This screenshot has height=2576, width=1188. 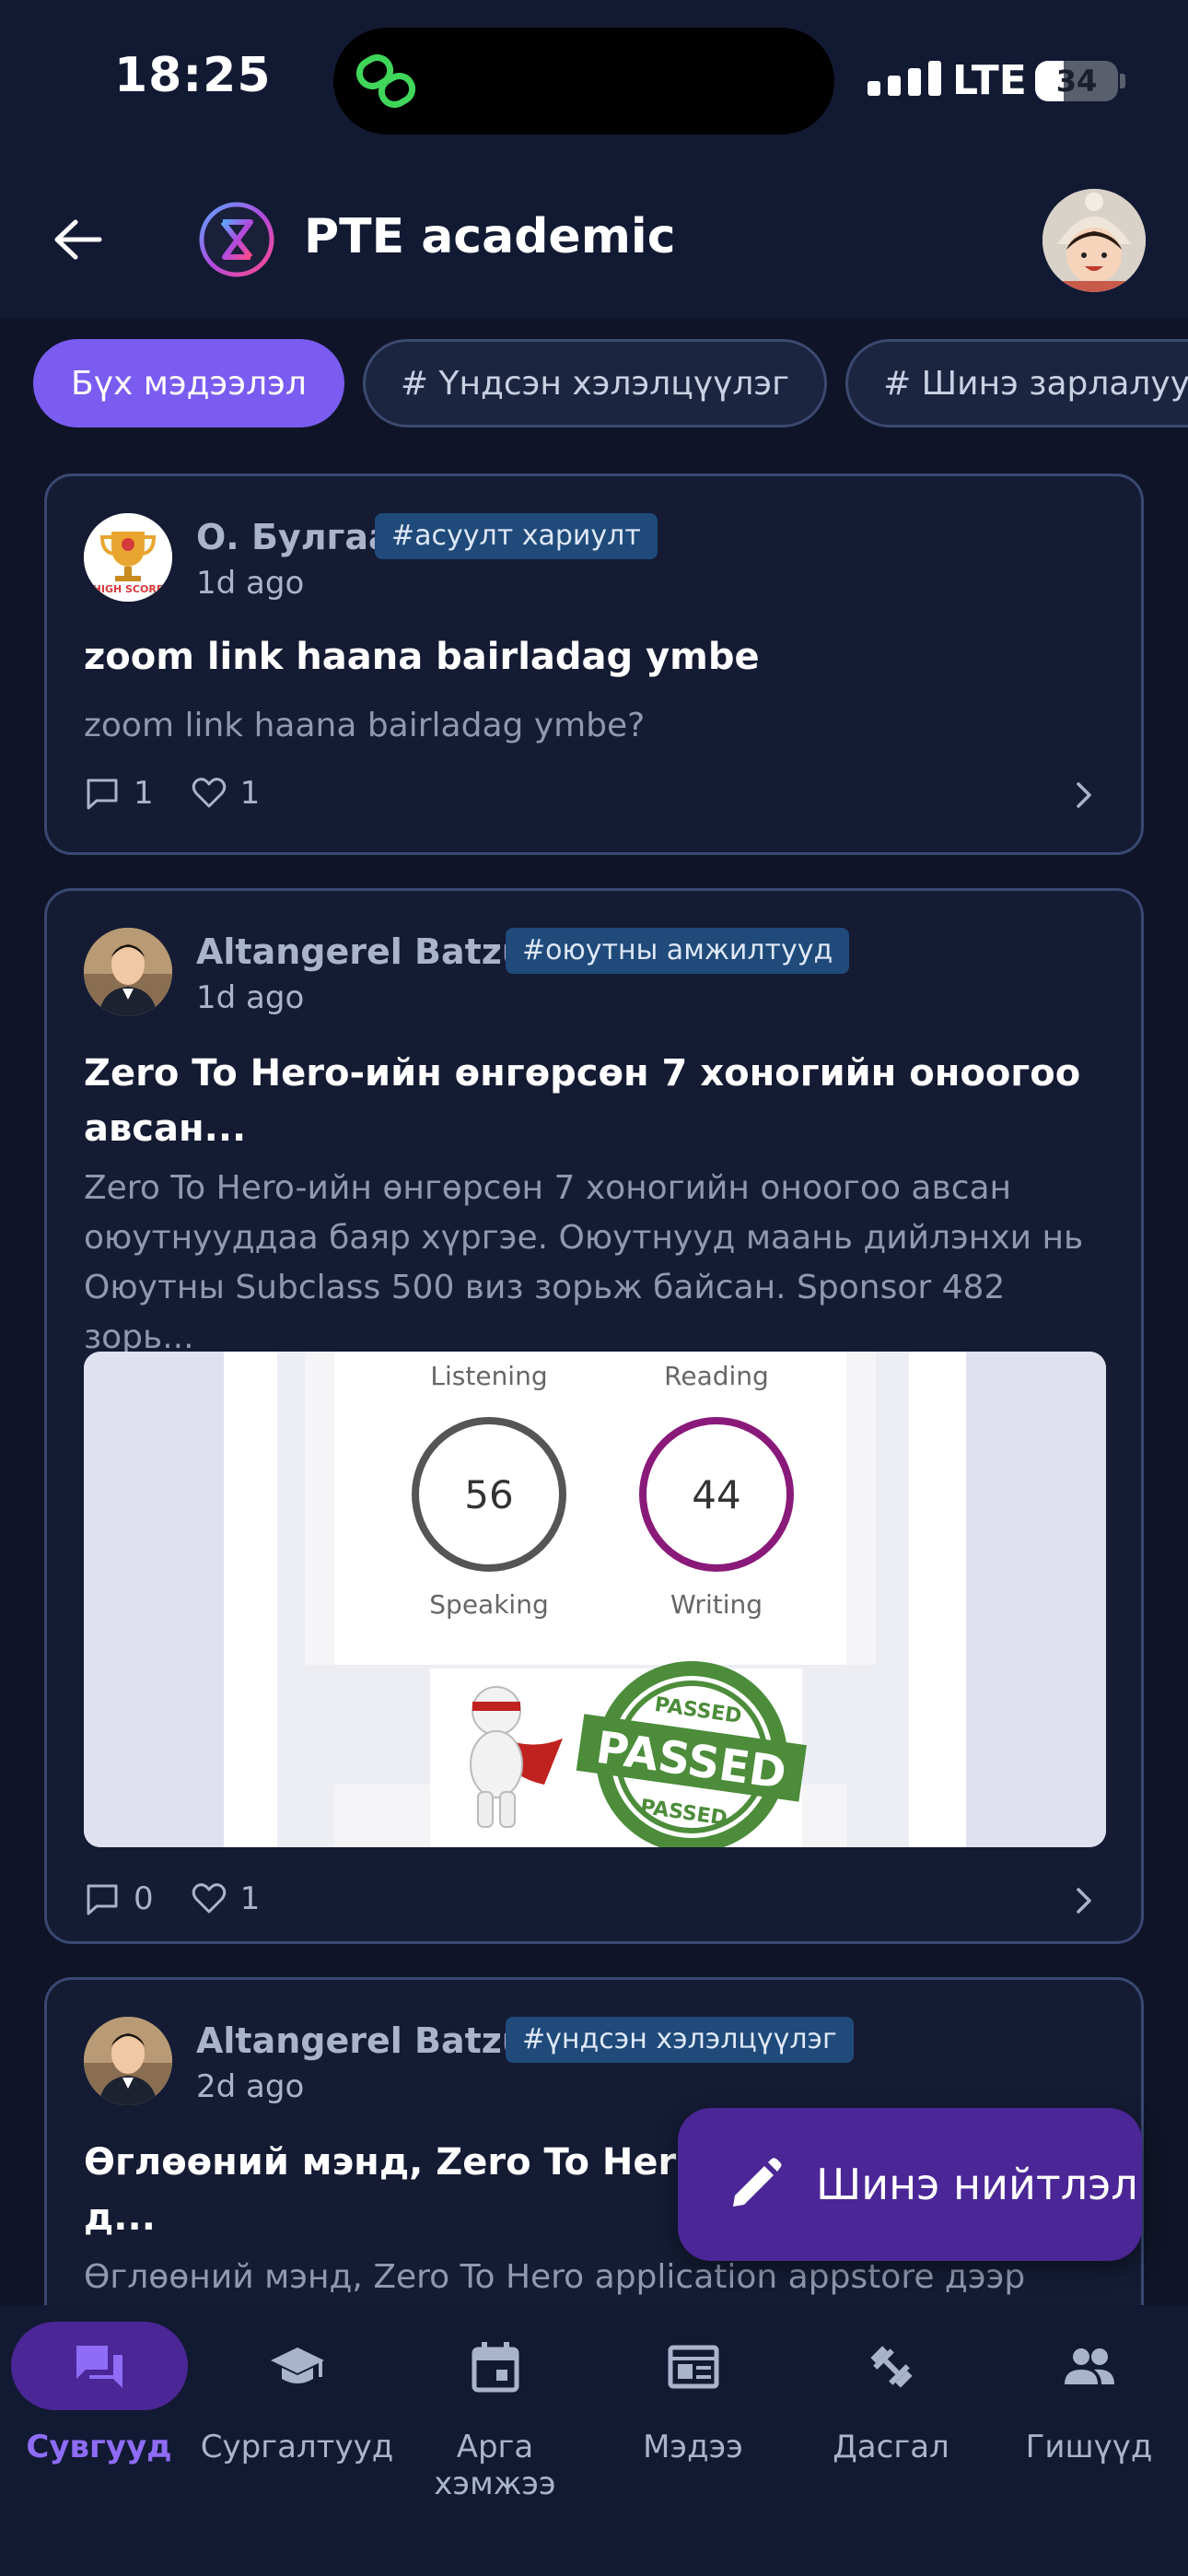 I want to click on nav-label: Арга хэмжээ, so click(x=495, y=2465).